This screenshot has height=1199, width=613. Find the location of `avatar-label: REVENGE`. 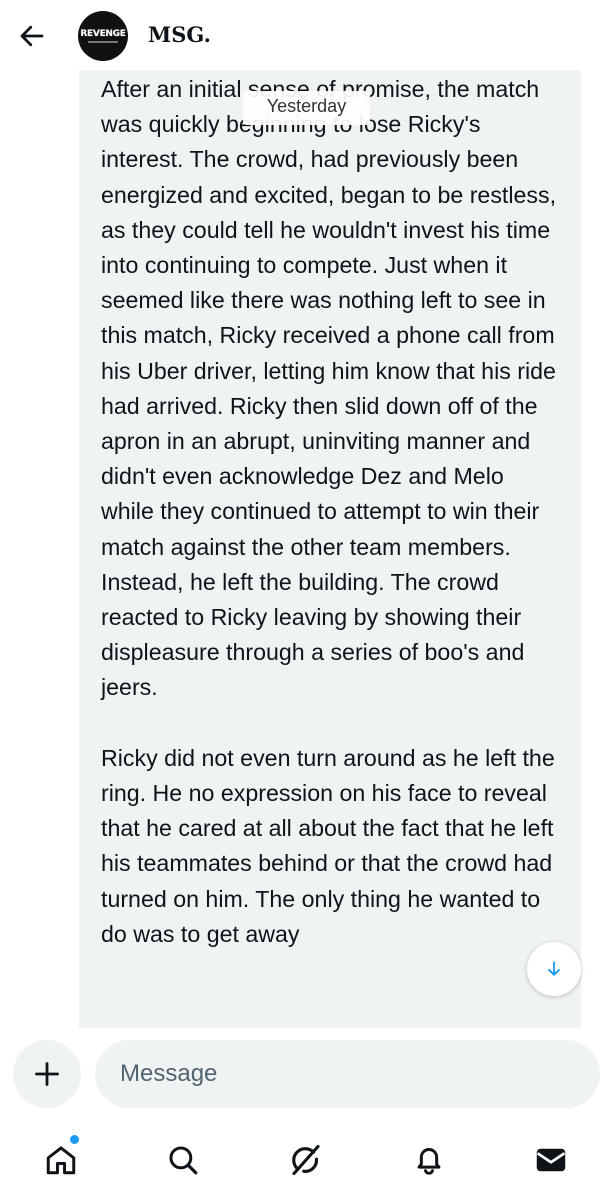

avatar-label: REVENGE is located at coordinates (103, 34).